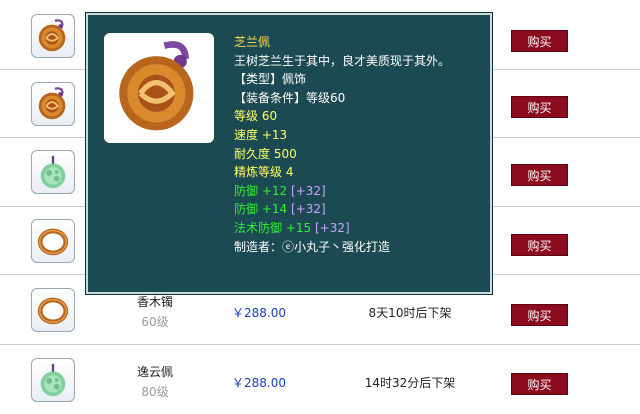 Image resolution: width=640 pixels, height=414 pixels. What do you see at coordinates (261, 209) in the screenshot?
I see `stat-defense-value: 防御 +14` at bounding box center [261, 209].